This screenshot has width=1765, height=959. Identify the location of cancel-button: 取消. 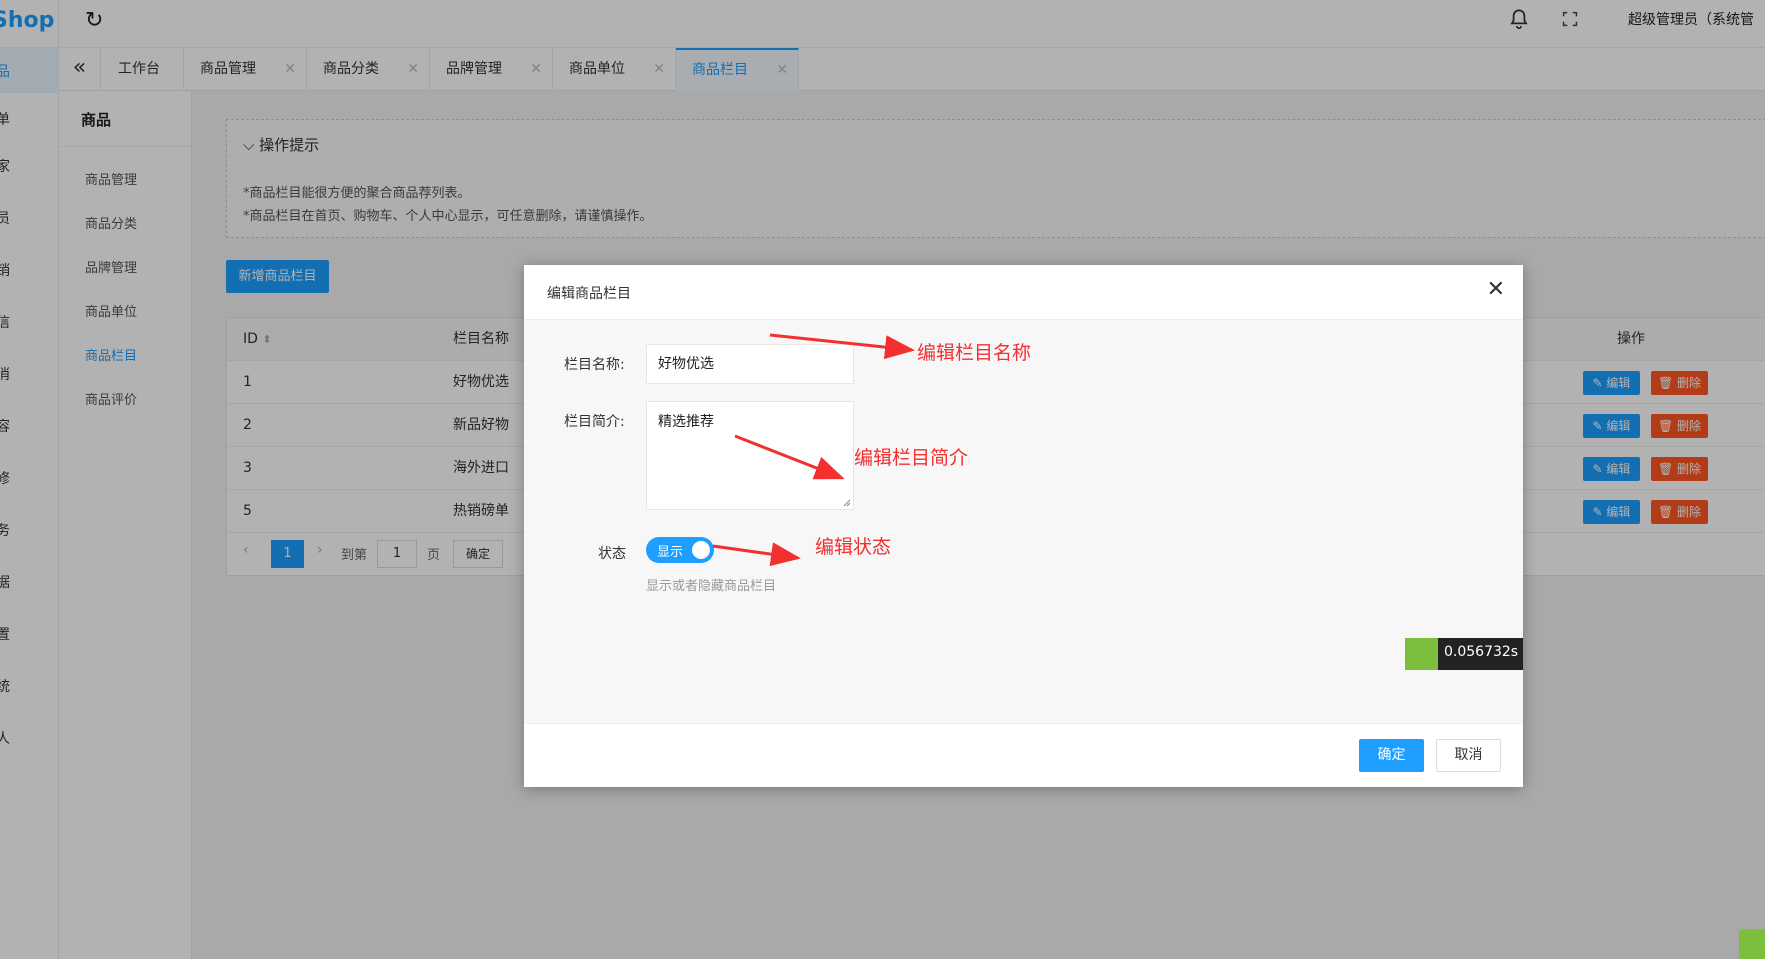
(1468, 755).